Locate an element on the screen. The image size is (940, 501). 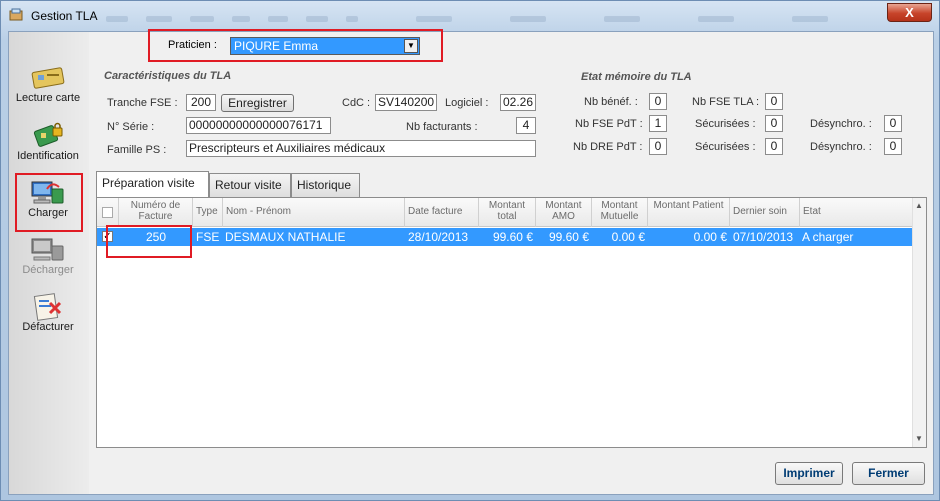
sidebar-item-label: Identification is located at coordinates (48, 156).